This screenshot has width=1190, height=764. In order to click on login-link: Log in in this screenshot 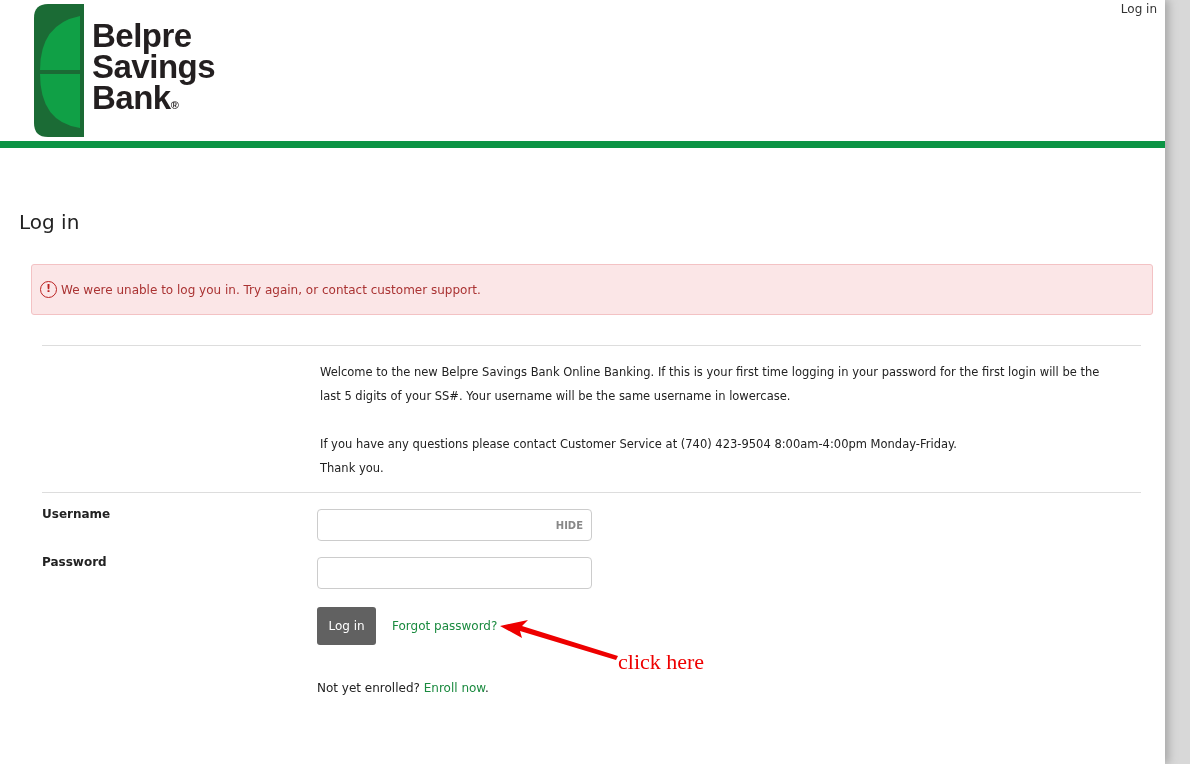, I will do `click(1138, 9)`.